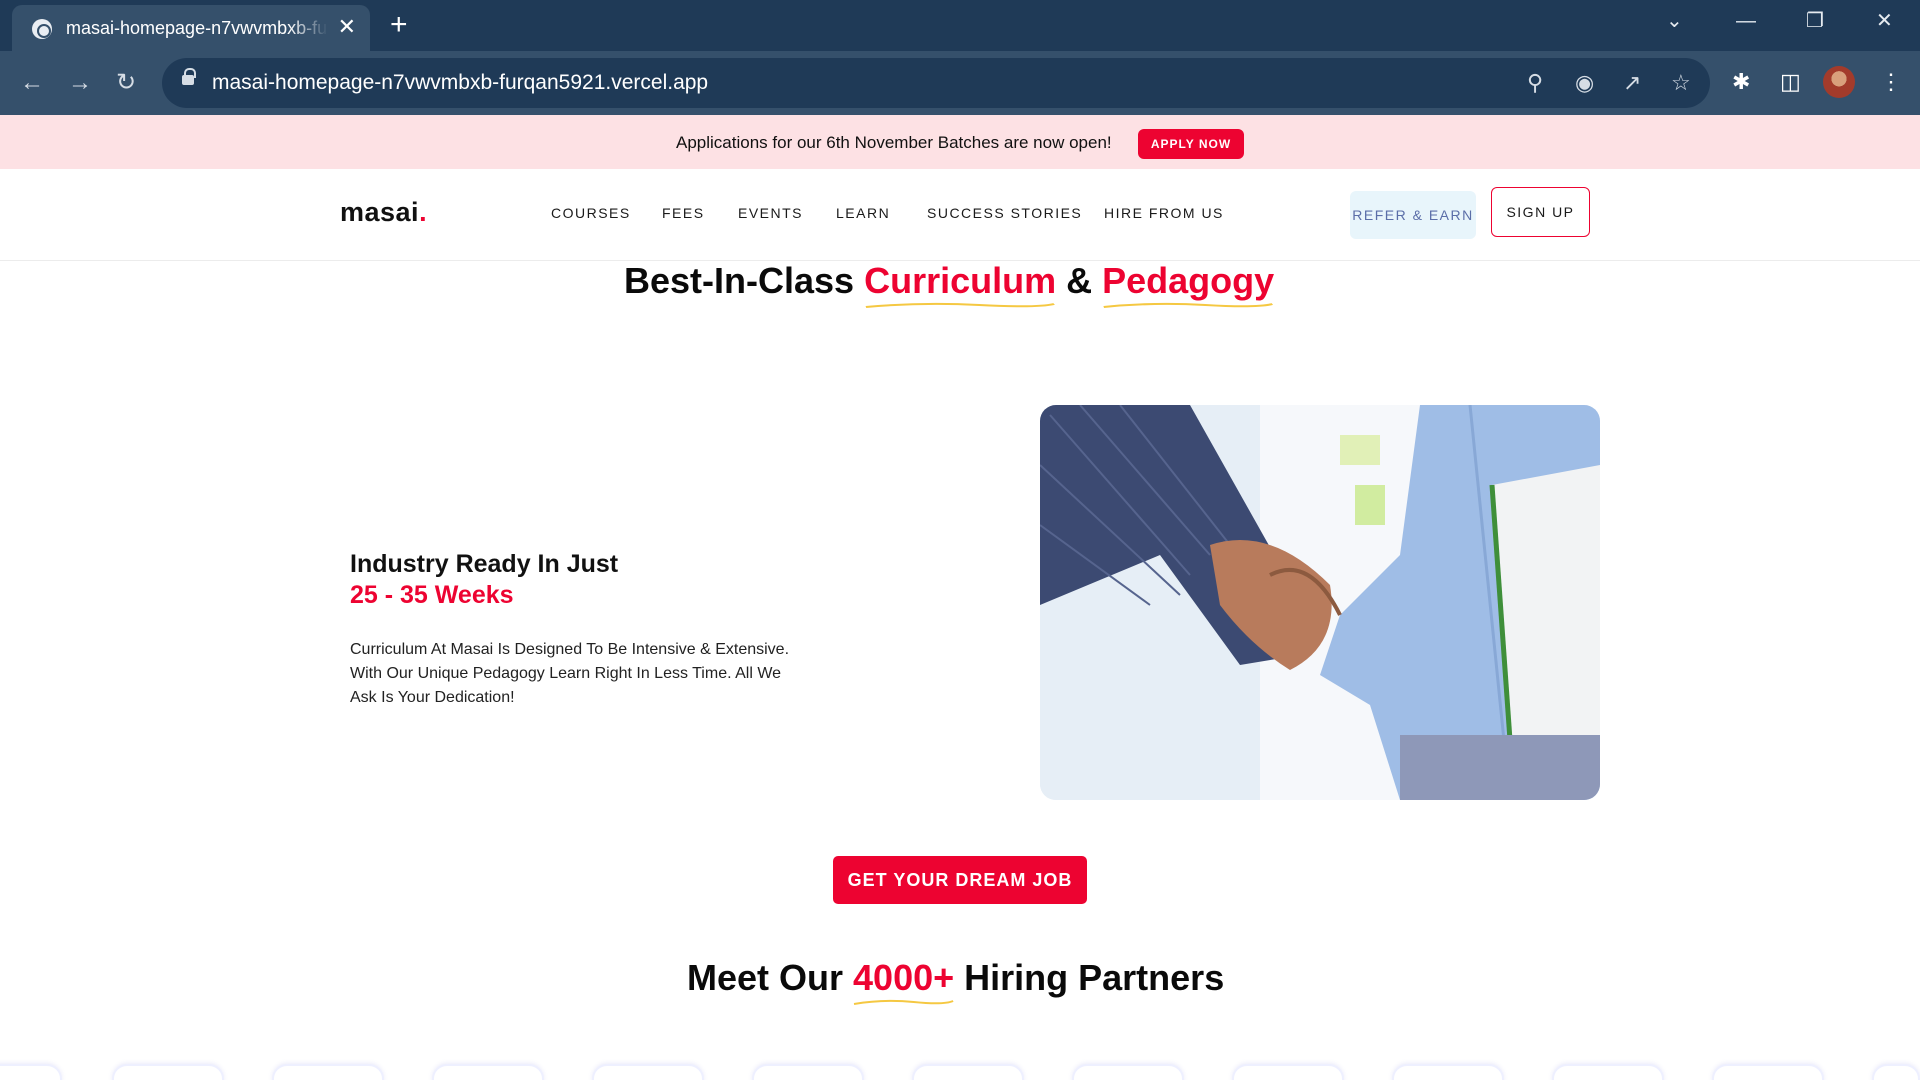  Describe the element at coordinates (1164, 213) in the screenshot. I see `nav-hire-from-us: HIRE FROM US` at that location.